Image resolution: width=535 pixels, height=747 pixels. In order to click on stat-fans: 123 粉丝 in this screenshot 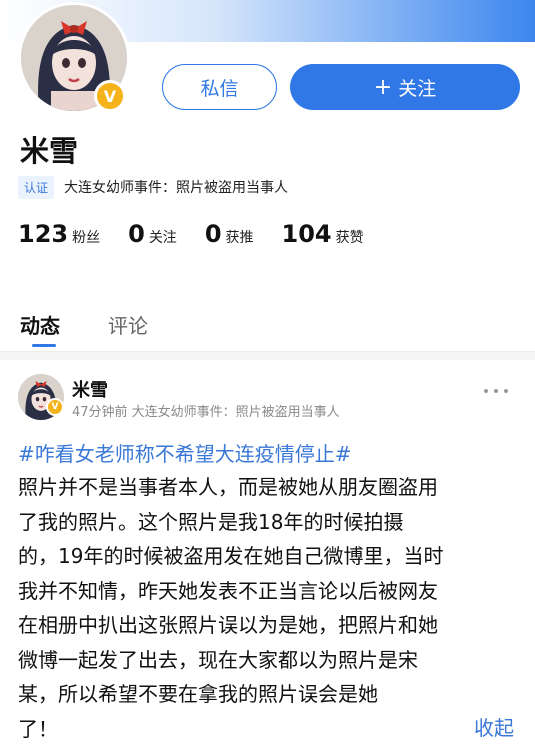, I will do `click(59, 234)`.